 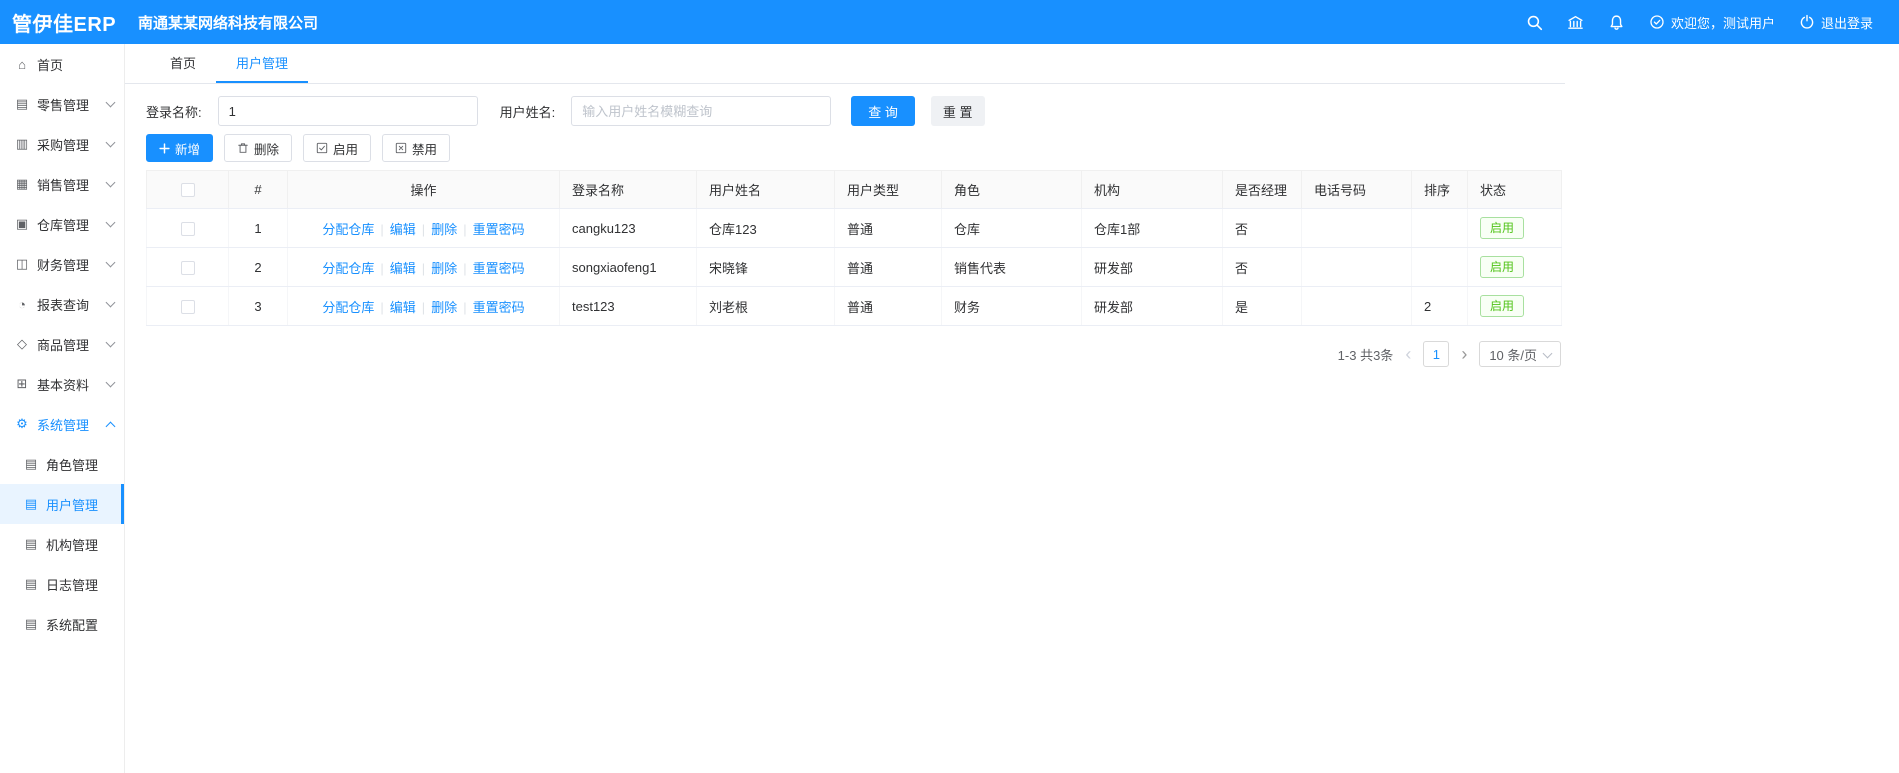 I want to click on sidebar-subitem-org: ▤ 机构管理, so click(x=62, y=544).